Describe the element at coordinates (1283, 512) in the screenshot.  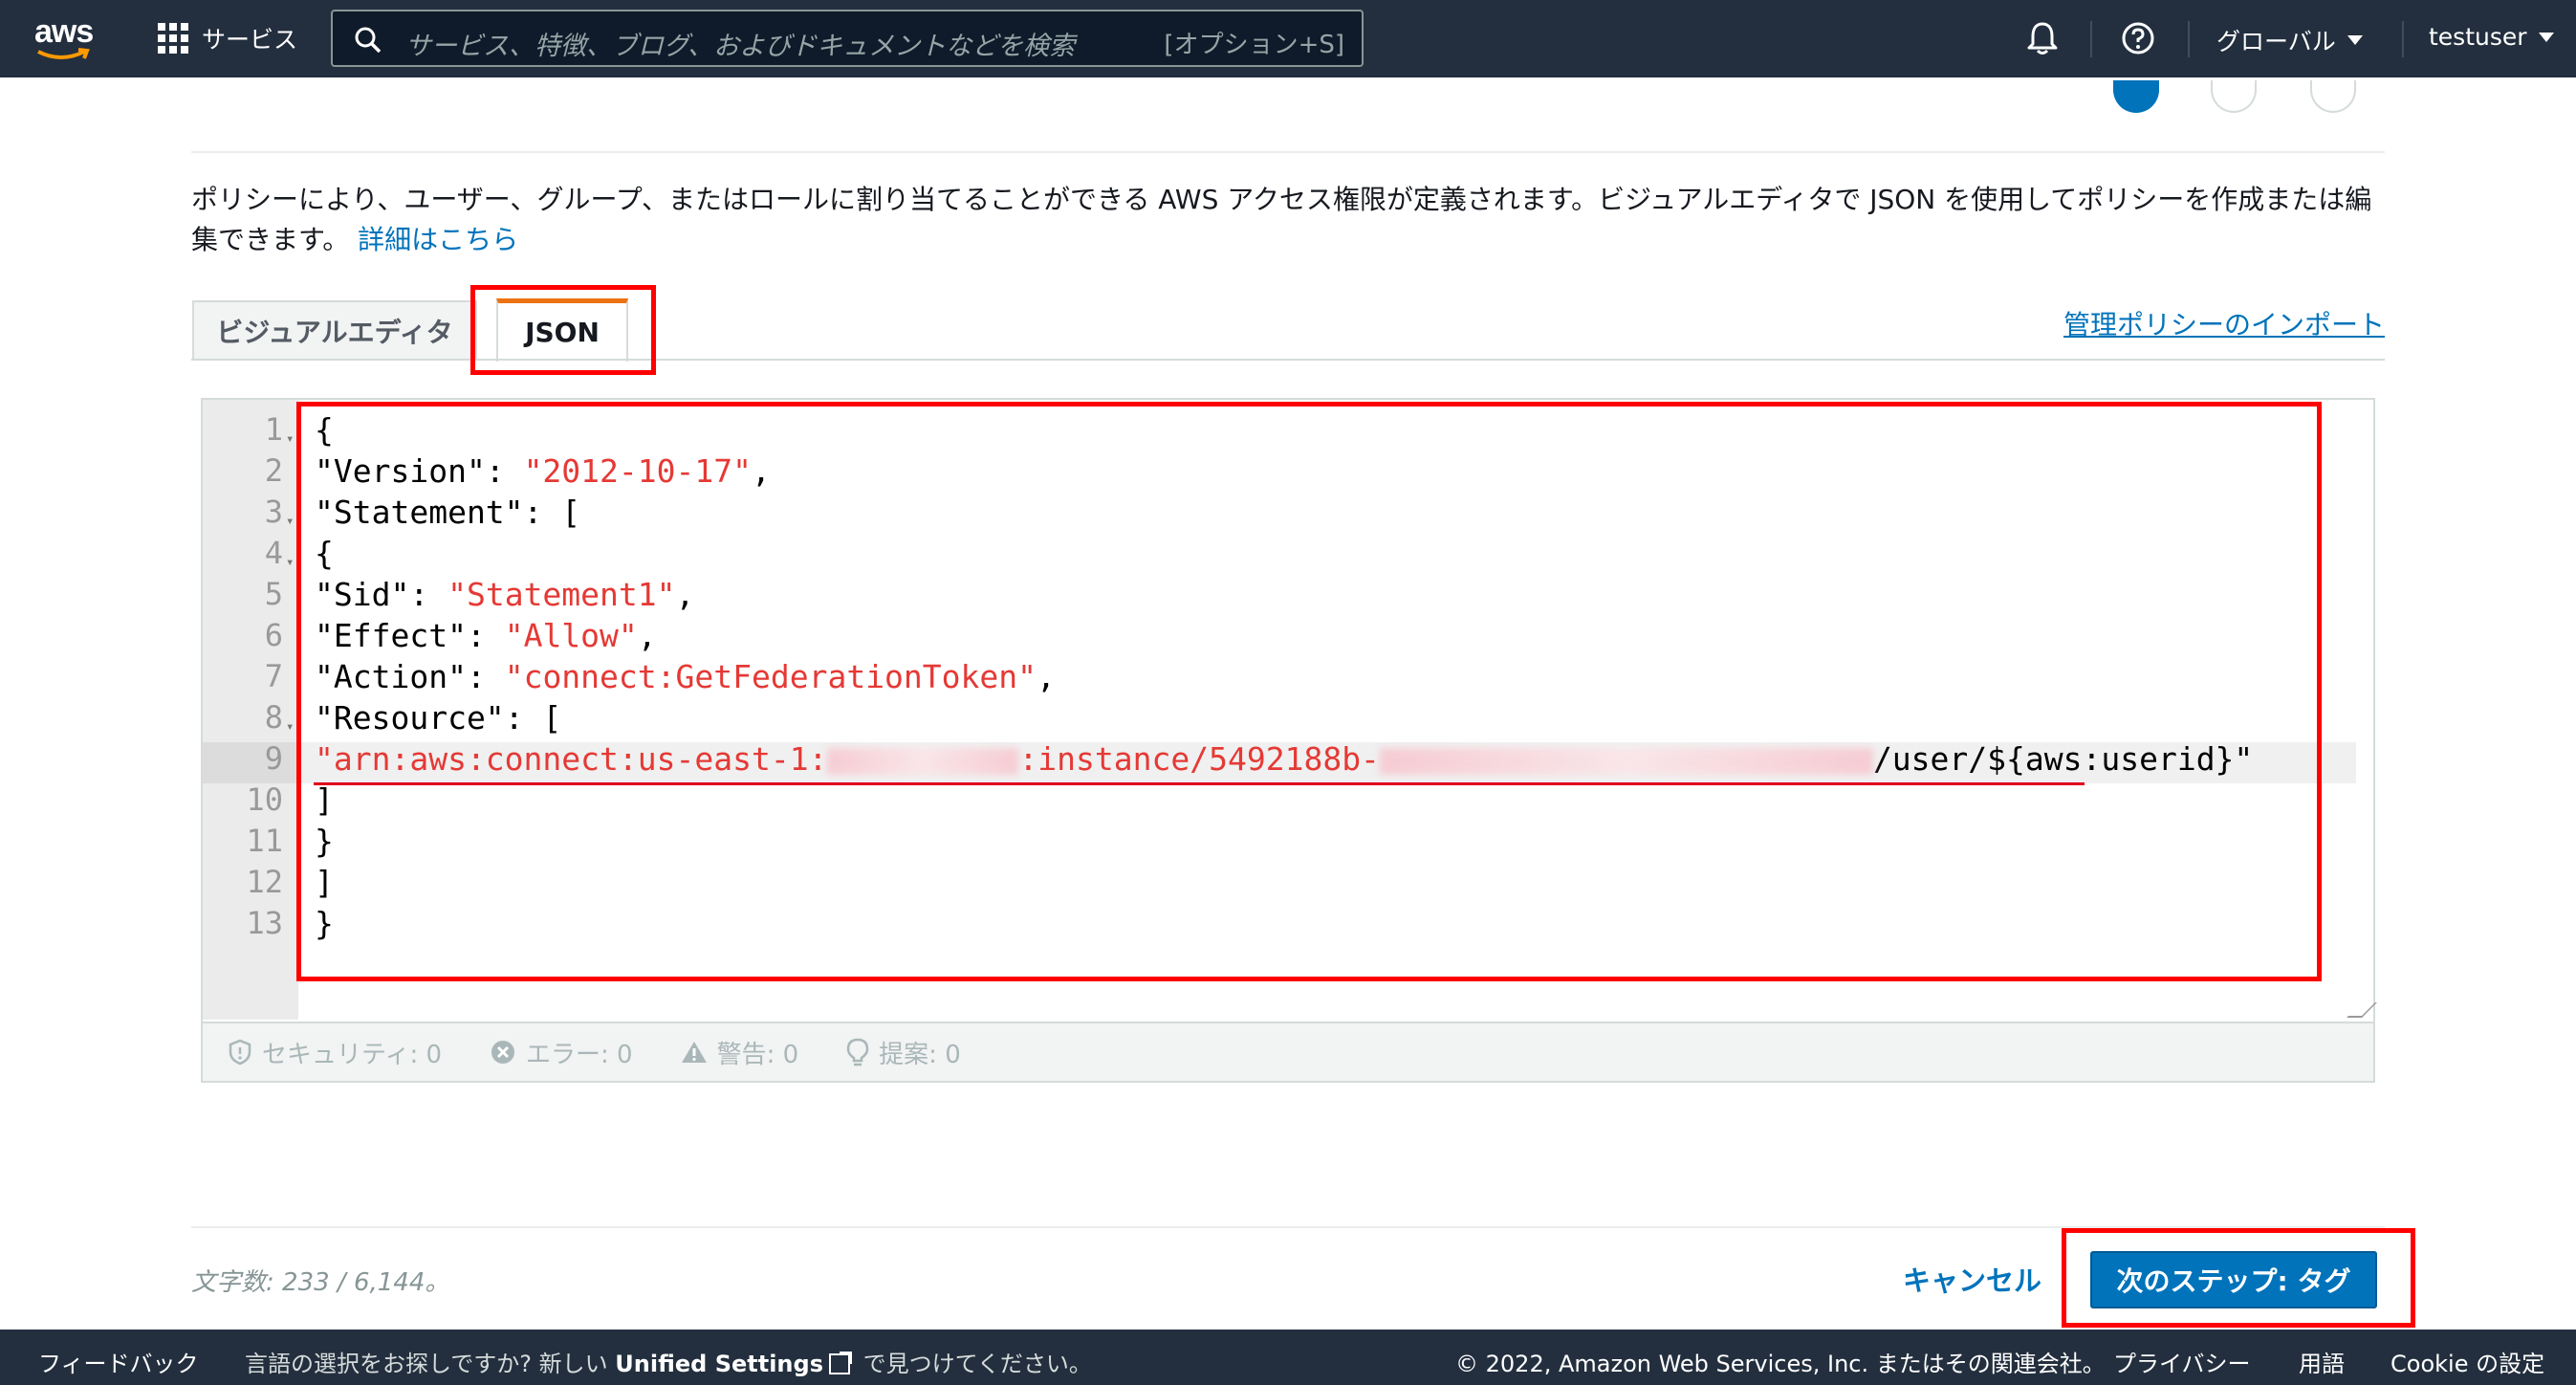
I see `code-line: 3 ▾ "Statement": [` at that location.